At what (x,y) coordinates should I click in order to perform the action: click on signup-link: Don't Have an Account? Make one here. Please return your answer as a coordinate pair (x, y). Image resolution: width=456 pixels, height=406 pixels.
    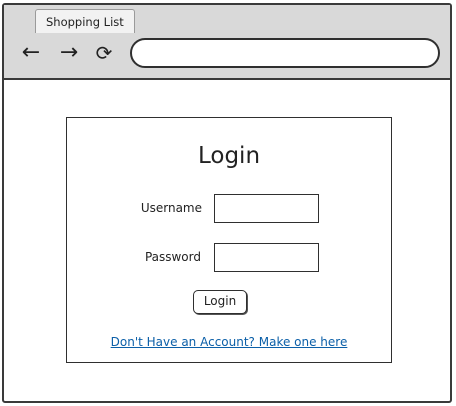
    Looking at the image, I should click on (229, 342).